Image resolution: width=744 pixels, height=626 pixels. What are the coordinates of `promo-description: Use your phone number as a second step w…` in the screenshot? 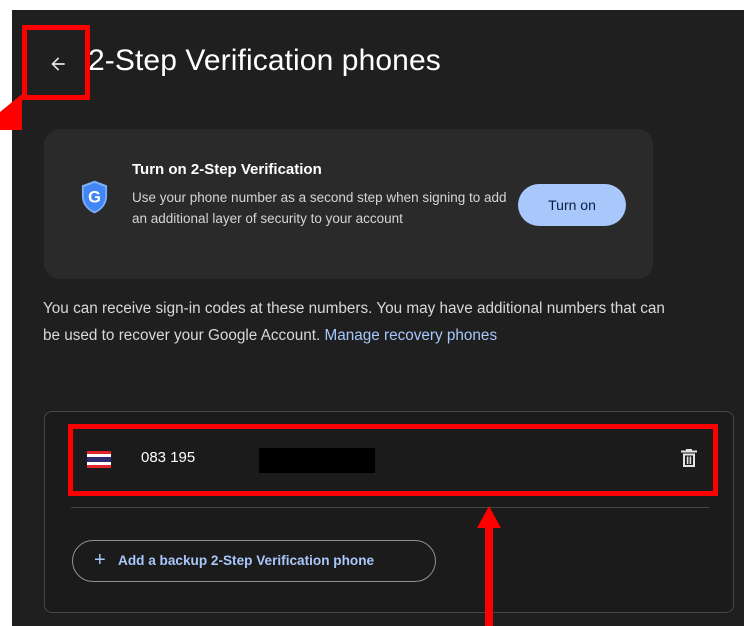 It's located at (319, 208).